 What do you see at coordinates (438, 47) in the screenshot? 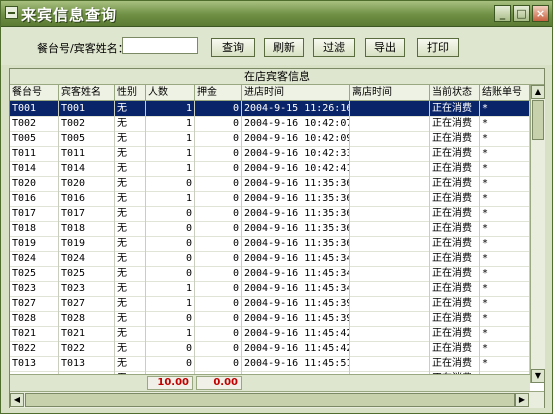
I see `print-button: 打印` at bounding box center [438, 47].